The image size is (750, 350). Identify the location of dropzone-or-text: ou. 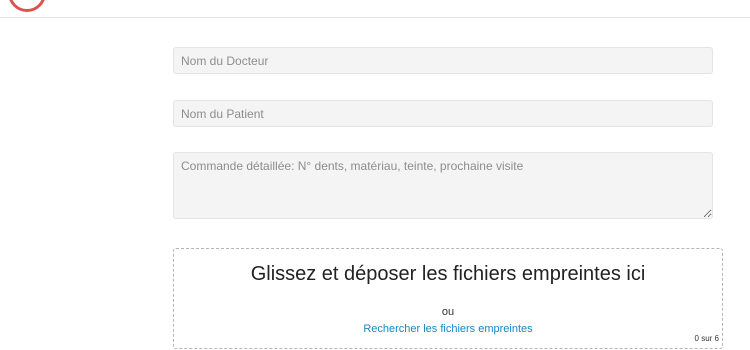
(448, 312).